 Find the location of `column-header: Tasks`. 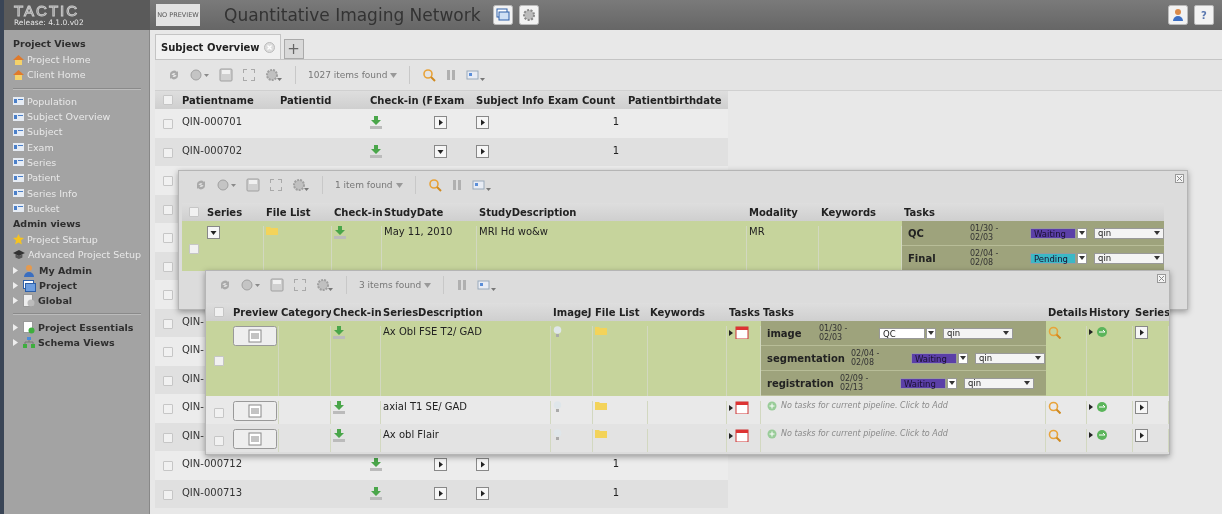

column-header: Tasks is located at coordinates (744, 312).